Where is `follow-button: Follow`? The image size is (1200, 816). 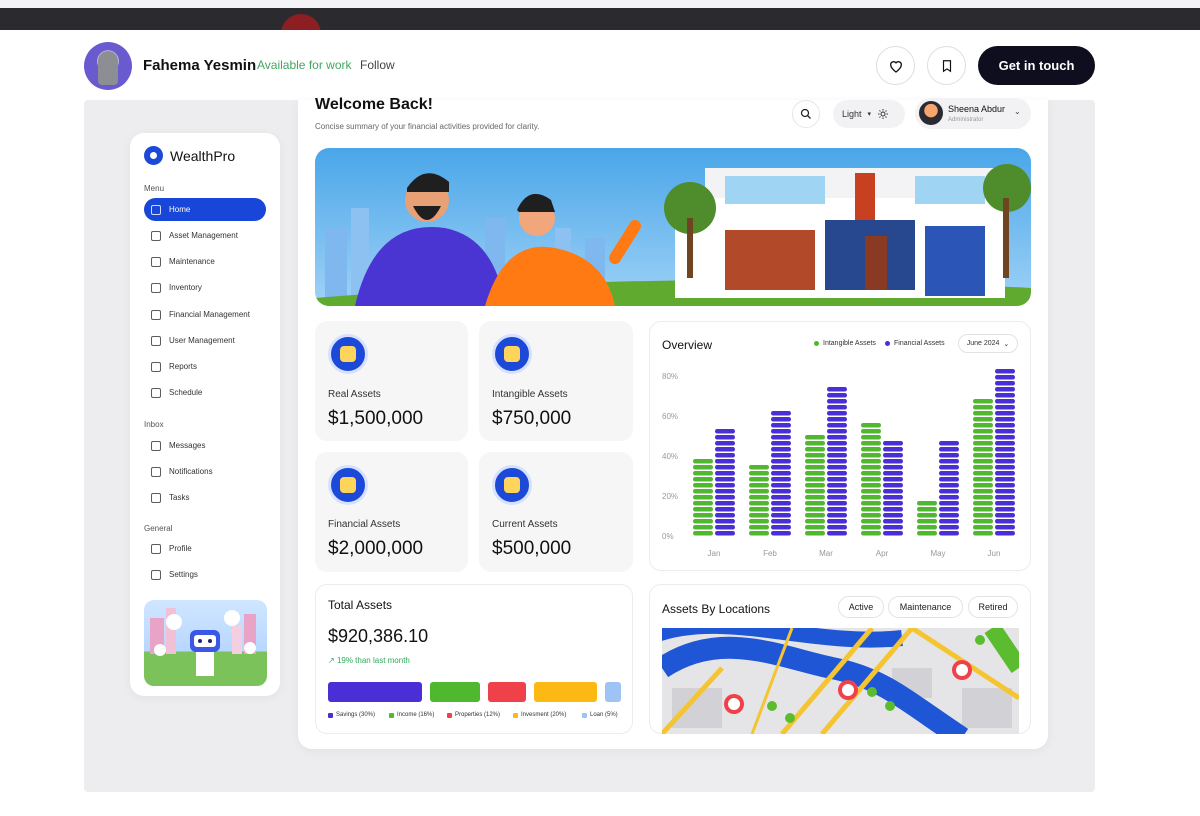
follow-button: Follow is located at coordinates (377, 65).